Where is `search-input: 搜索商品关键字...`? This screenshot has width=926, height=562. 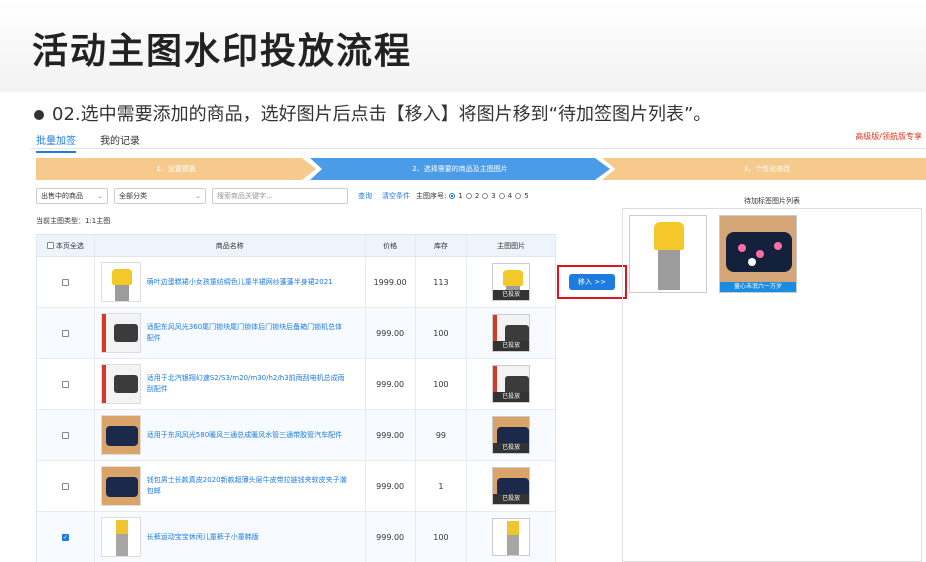
search-input: 搜索商品关键字... is located at coordinates (280, 196).